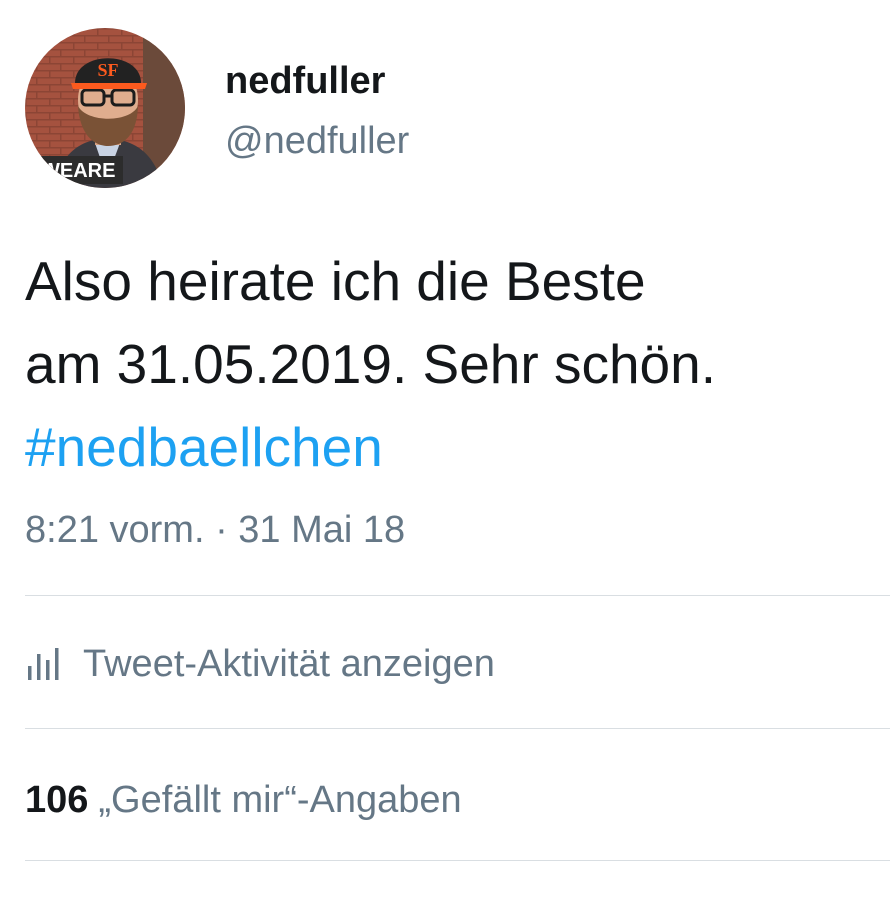 The width and height of the screenshot is (890, 902). What do you see at coordinates (305, 81) in the screenshot?
I see `display-name: nedfuller` at bounding box center [305, 81].